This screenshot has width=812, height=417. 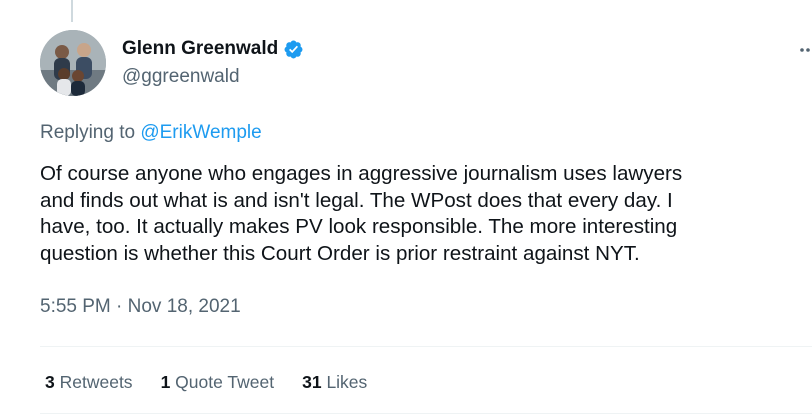 What do you see at coordinates (88, 132) in the screenshot?
I see `replying-to-prefix: Replying to` at bounding box center [88, 132].